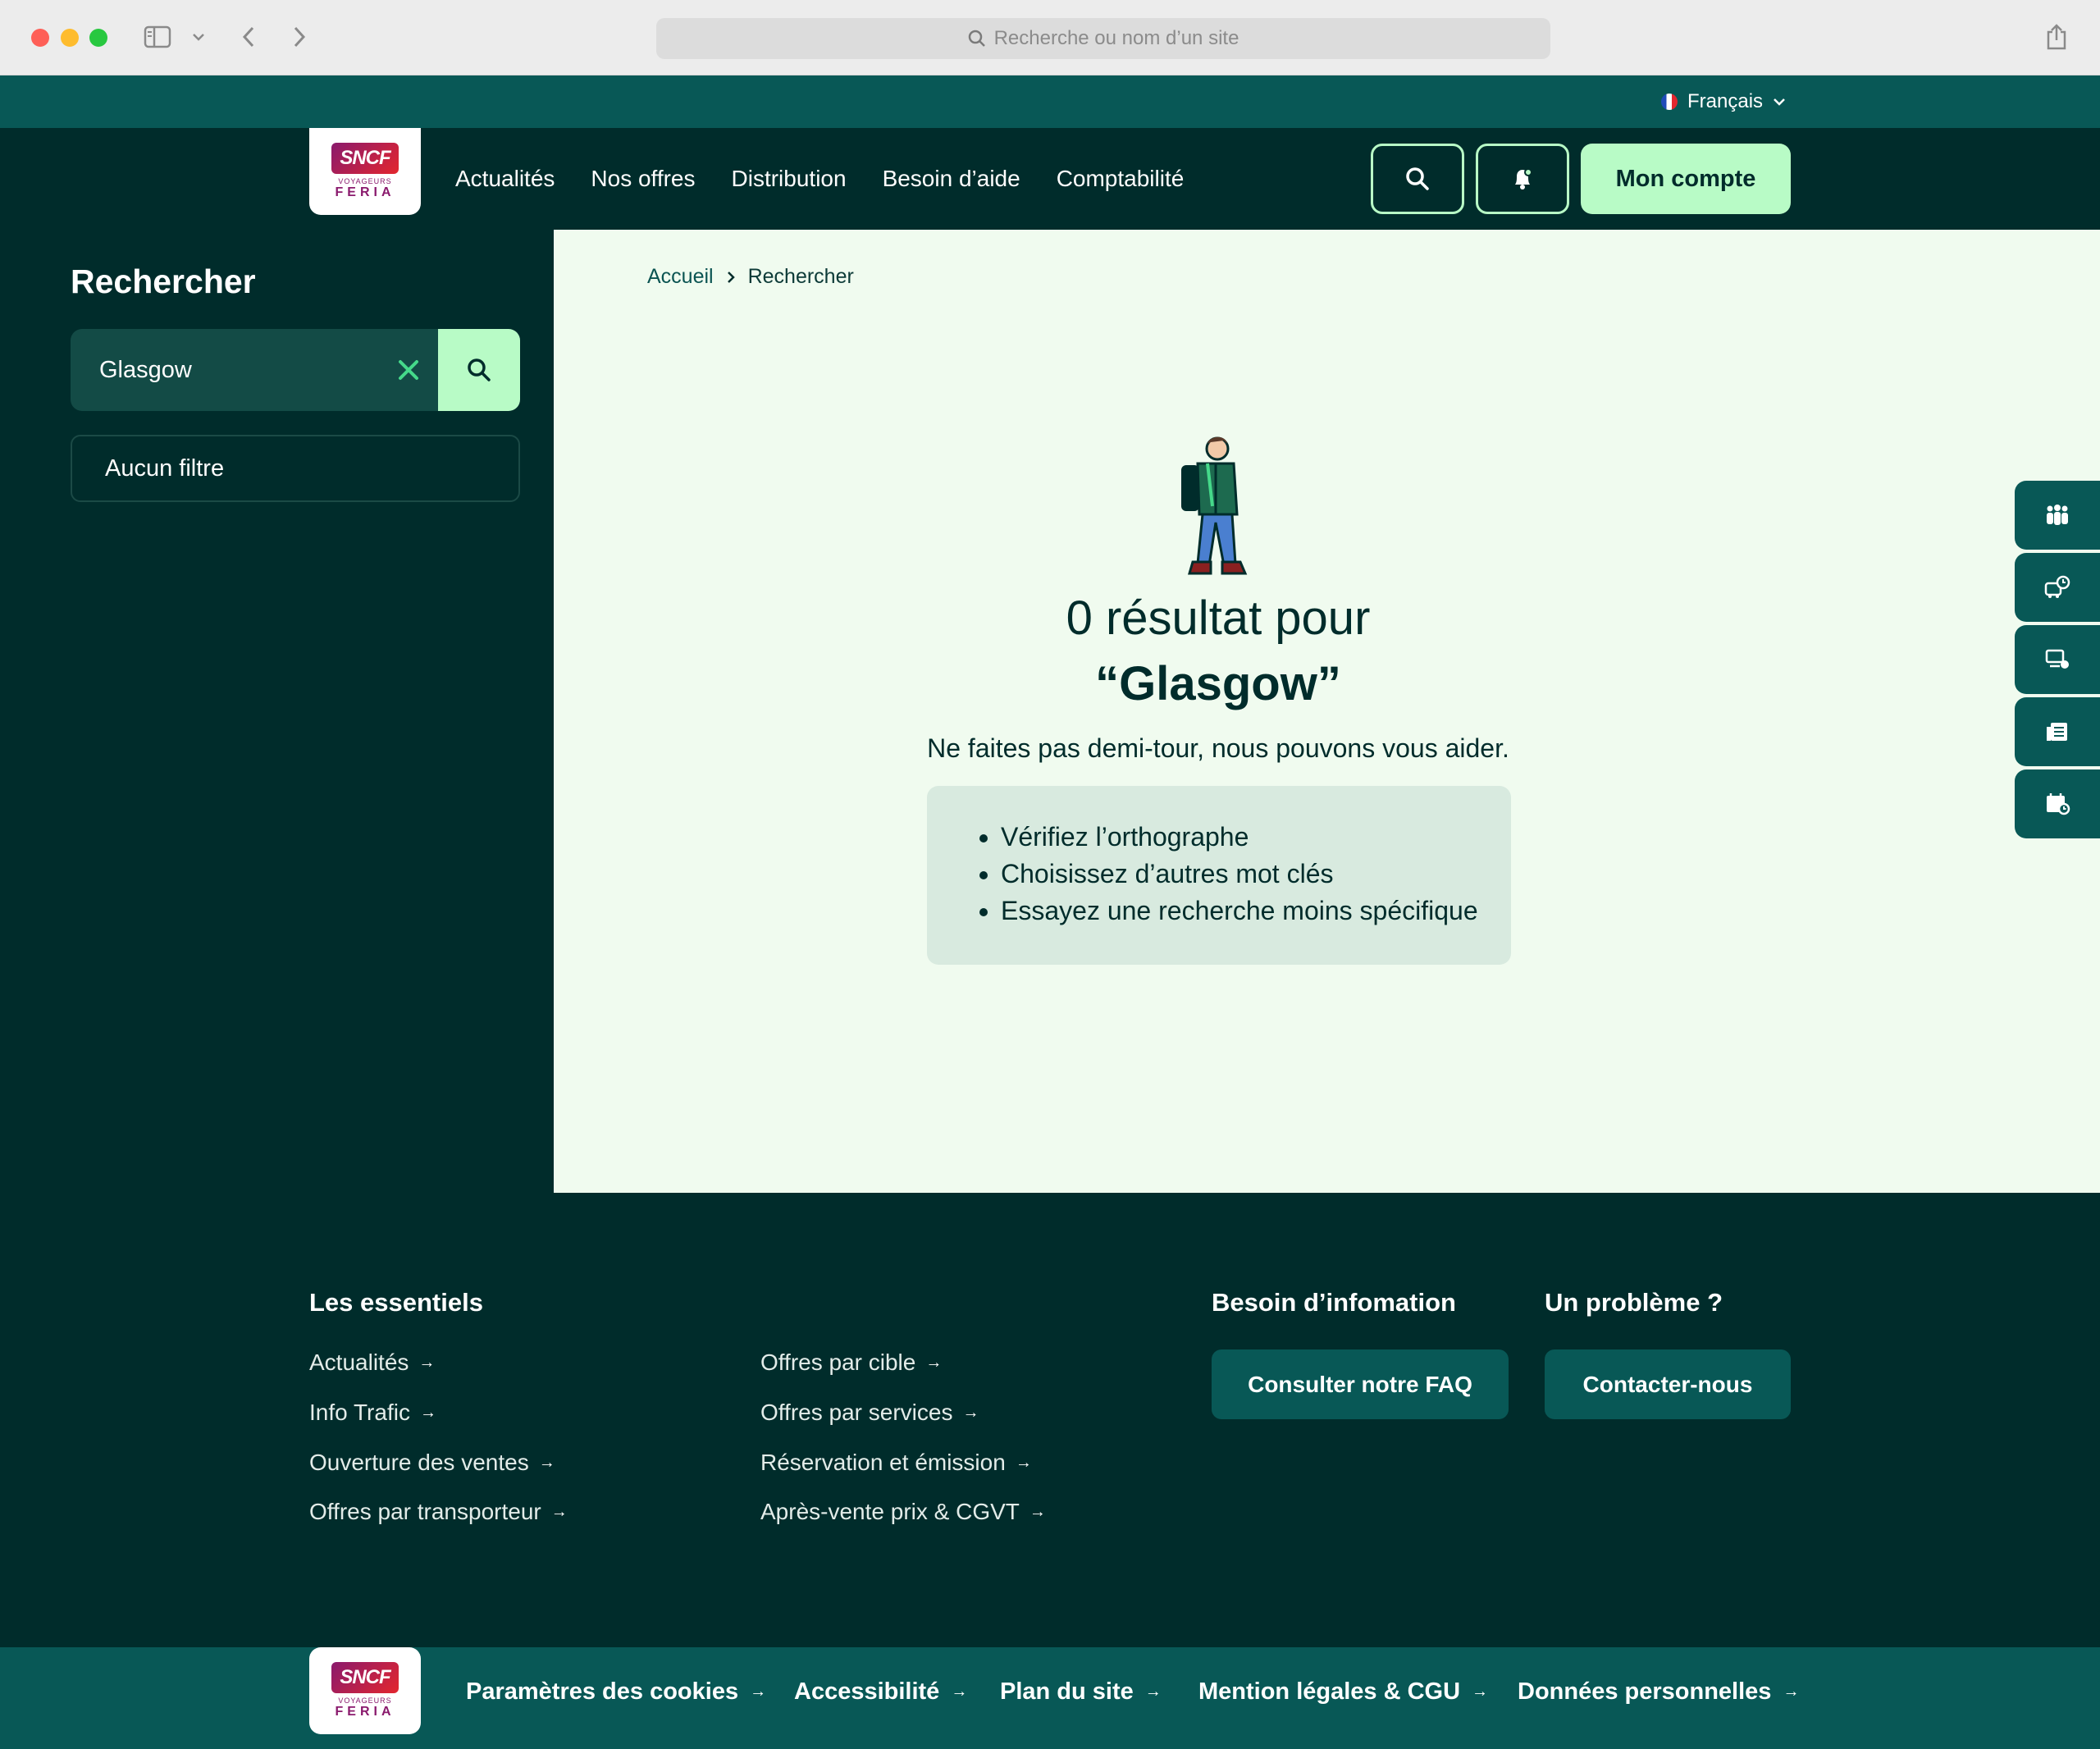  I want to click on nav-comptabilite: Comptabilité, so click(1121, 179).